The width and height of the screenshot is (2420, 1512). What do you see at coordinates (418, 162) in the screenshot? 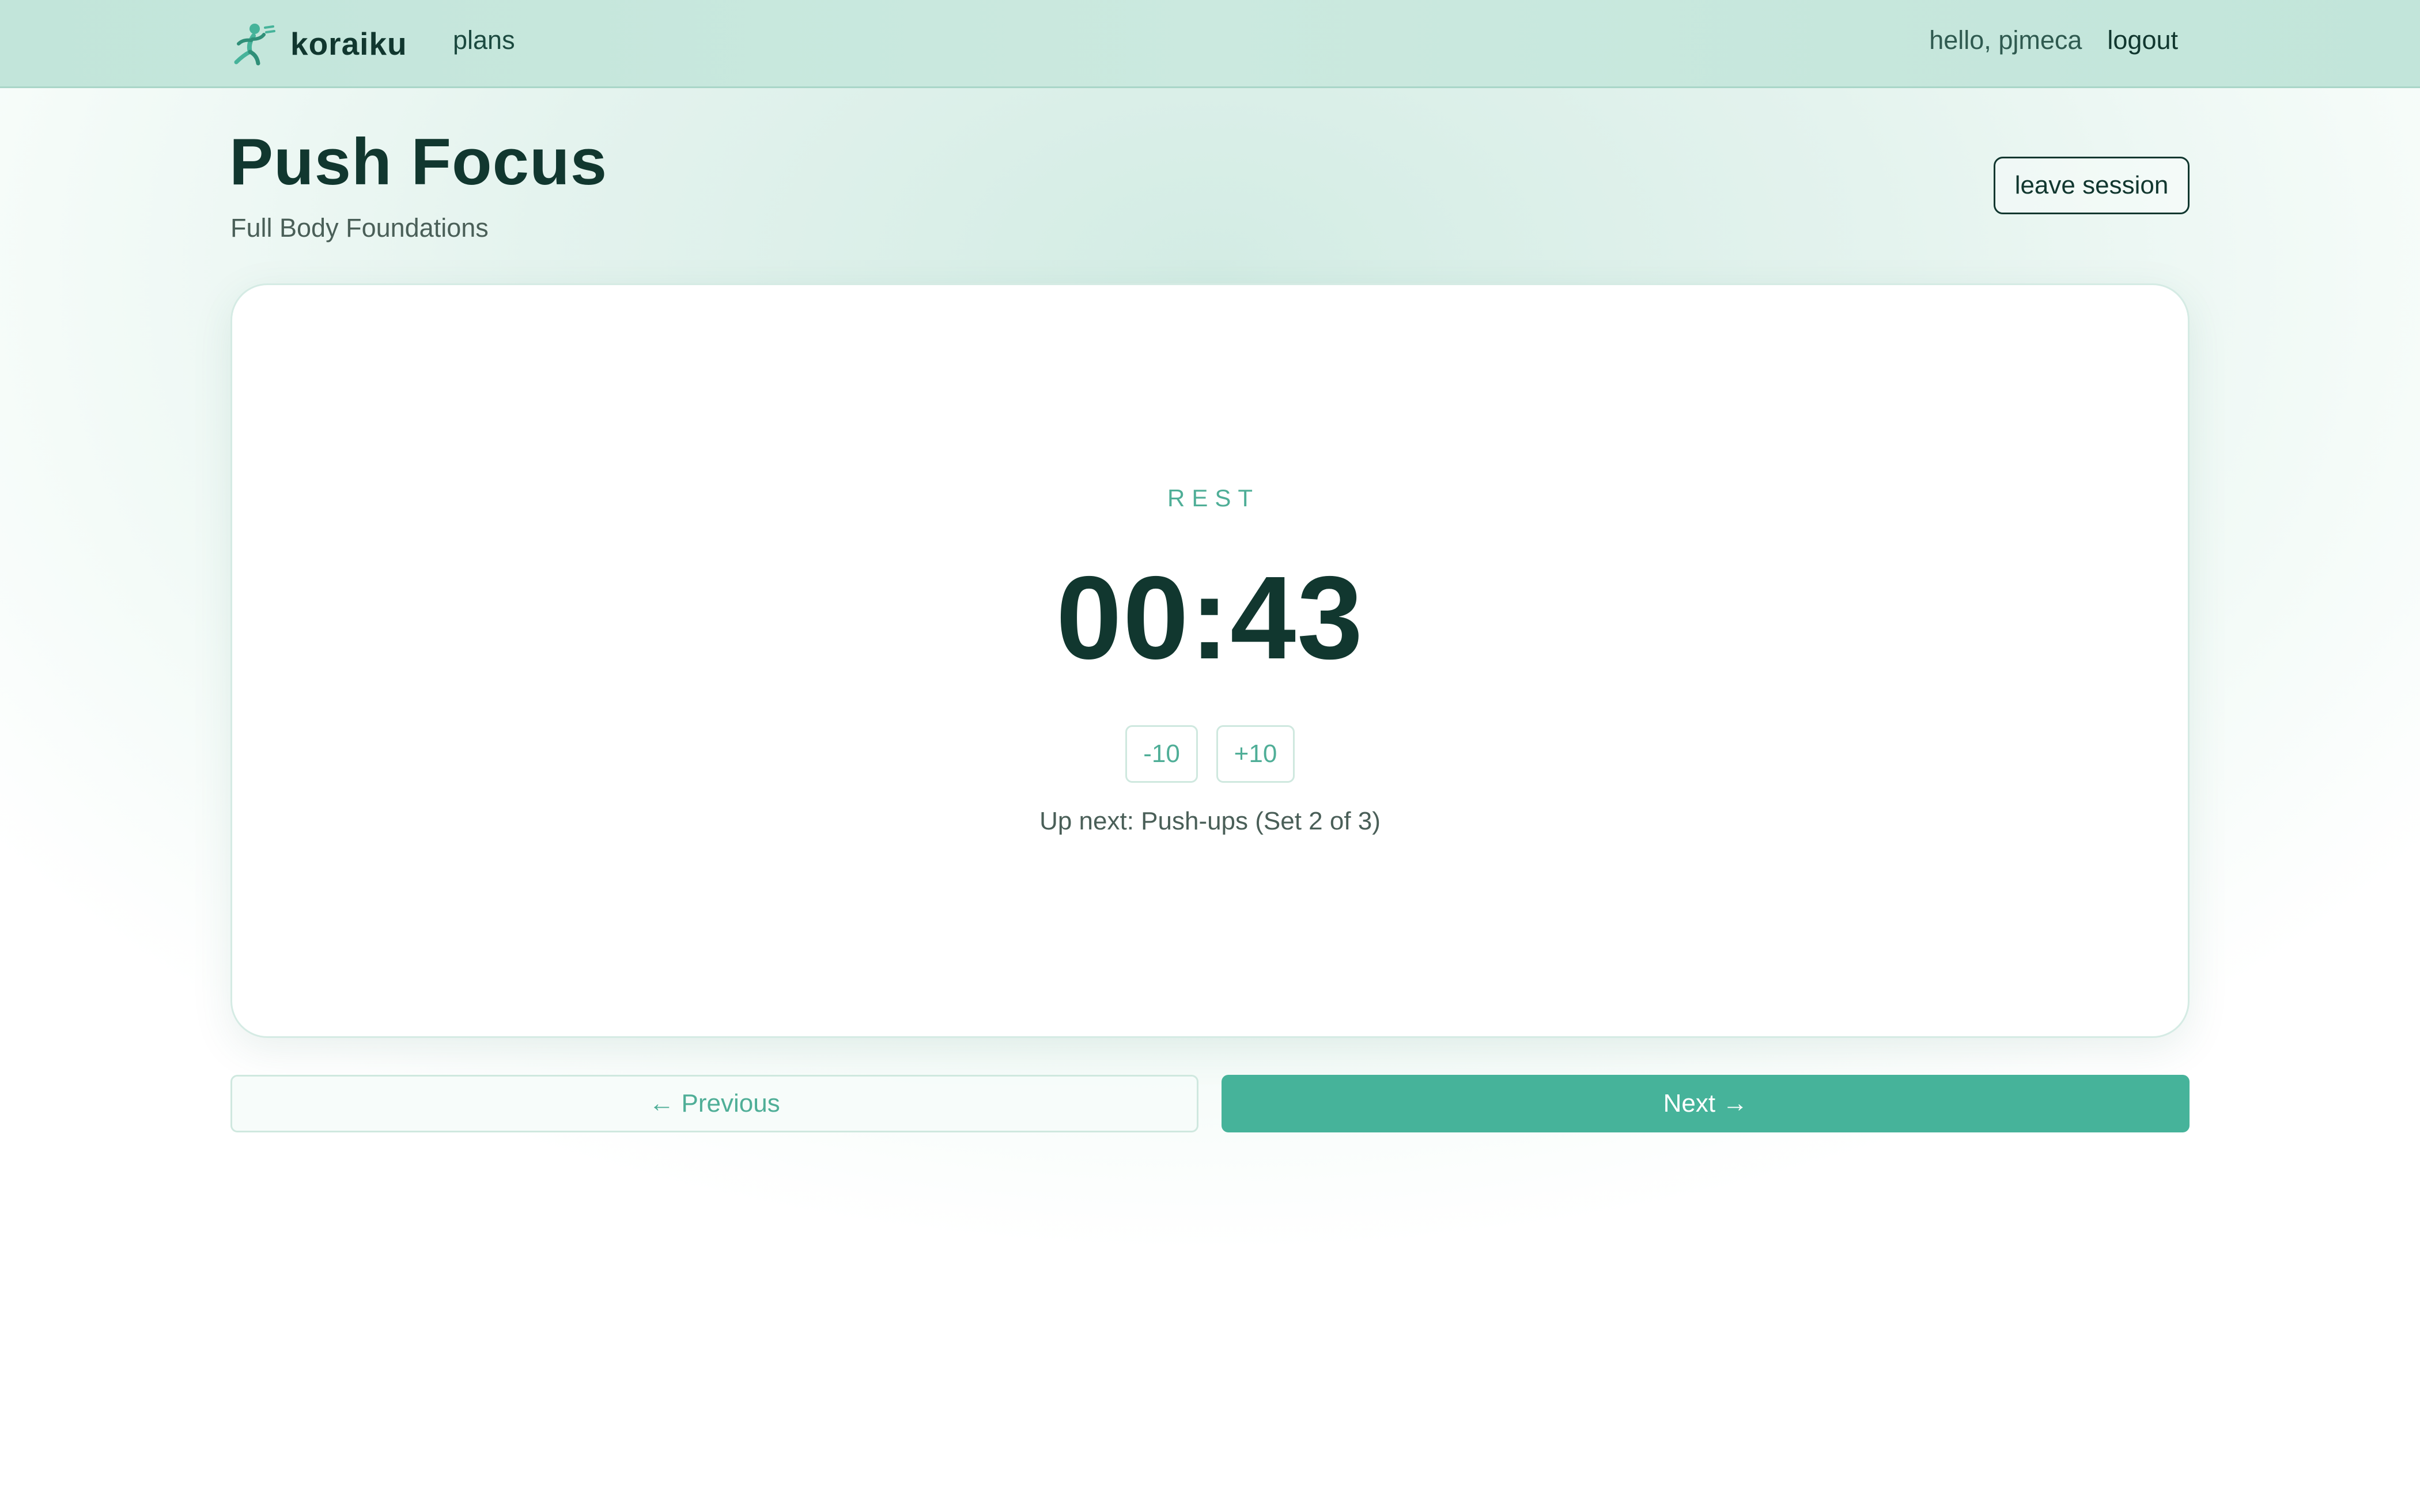
I see `page-title: Push Focus` at bounding box center [418, 162].